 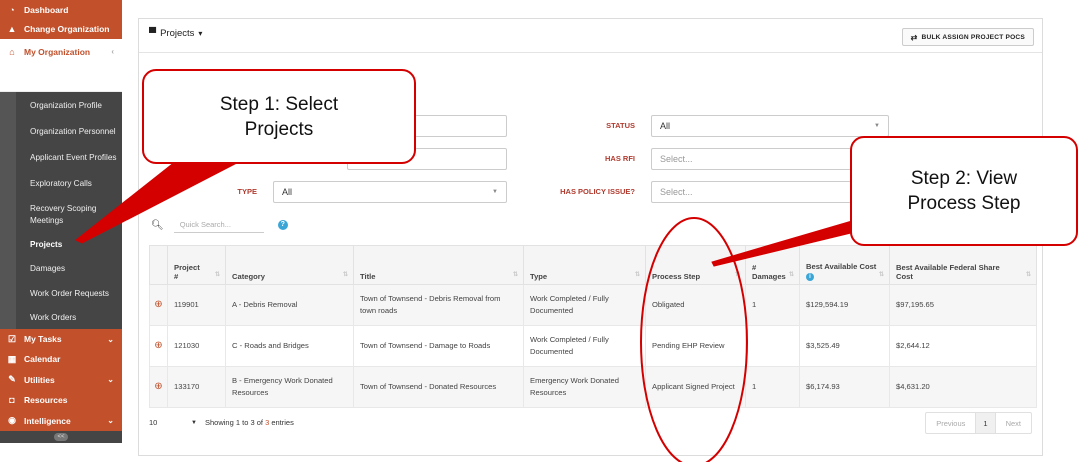 What do you see at coordinates (12, 379) in the screenshot?
I see `wrench-icon: ✎` at bounding box center [12, 379].